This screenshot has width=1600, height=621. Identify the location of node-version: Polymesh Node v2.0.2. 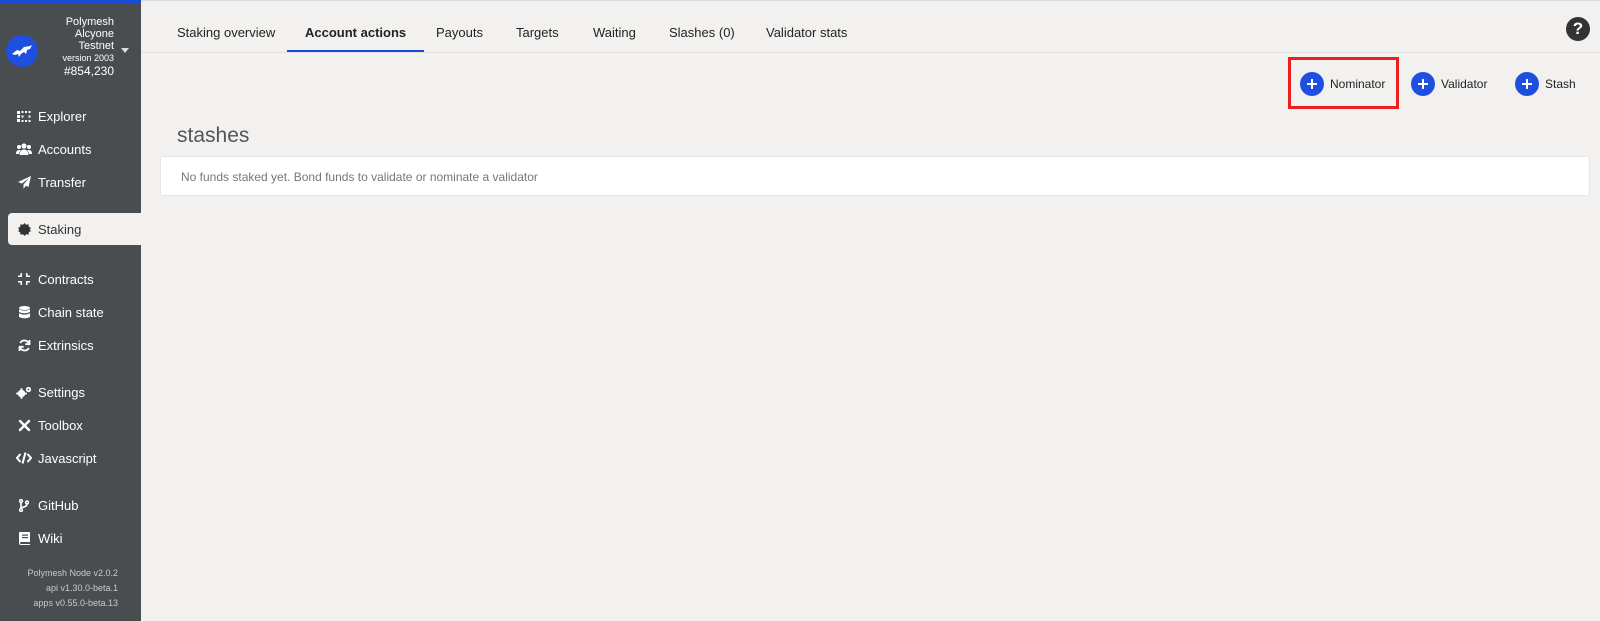
(72, 573).